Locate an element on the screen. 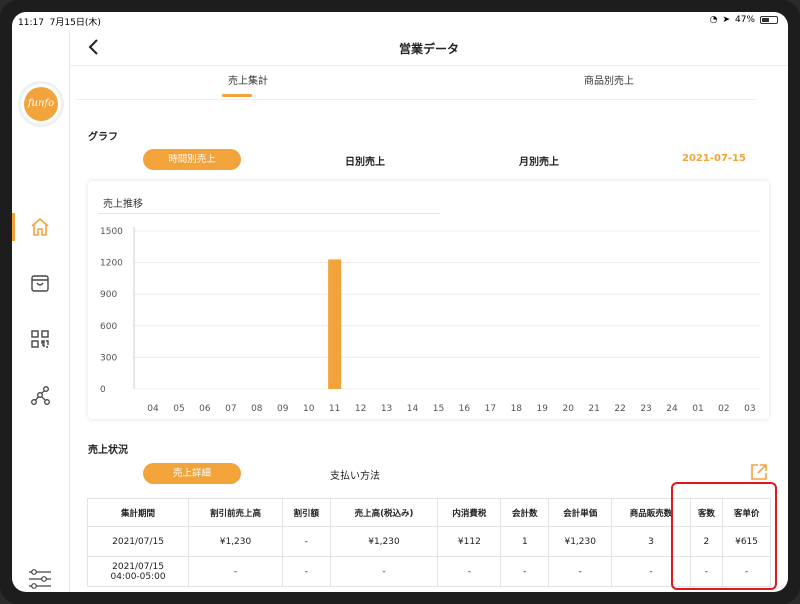 The height and width of the screenshot is (604, 800). graph-section-title: グラフ is located at coordinates (103, 137).